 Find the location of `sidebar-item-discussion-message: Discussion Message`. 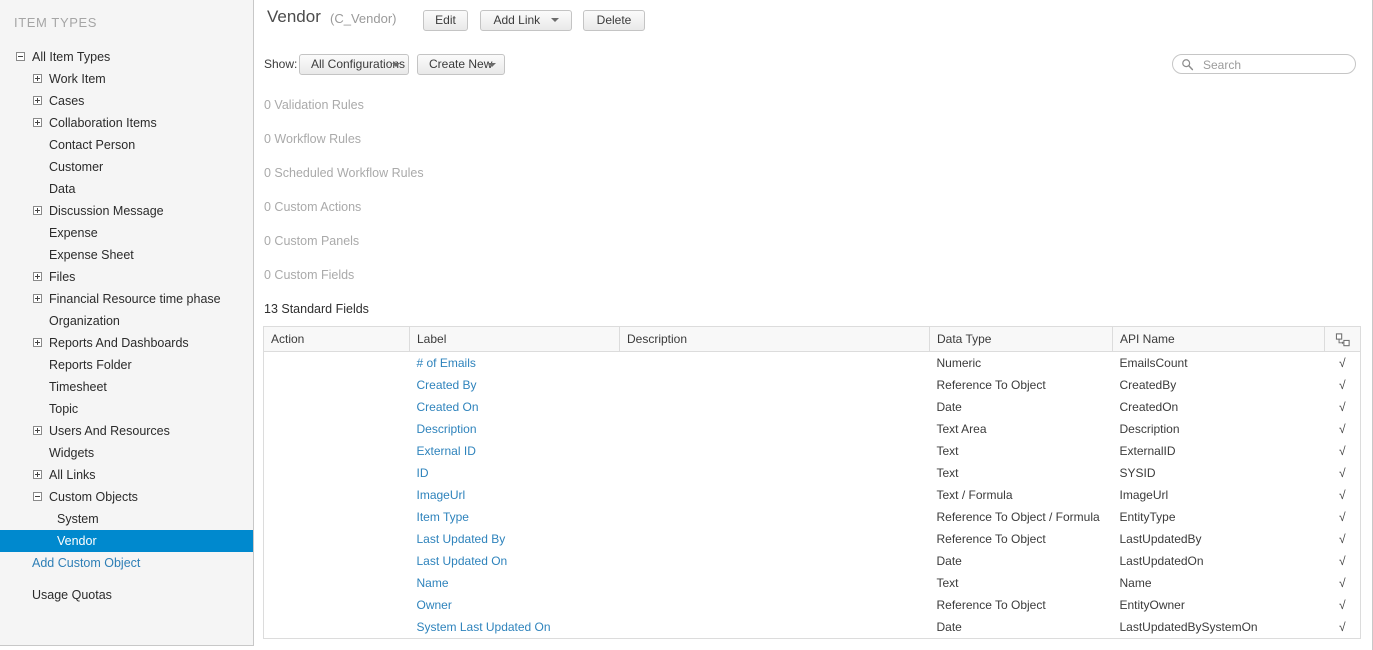

sidebar-item-discussion-message: Discussion Message is located at coordinates (126, 211).